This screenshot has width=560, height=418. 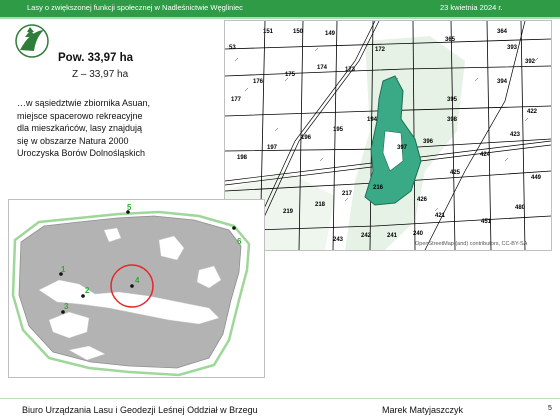 I want to click on compartment-label: 173, so click(x=350, y=70).